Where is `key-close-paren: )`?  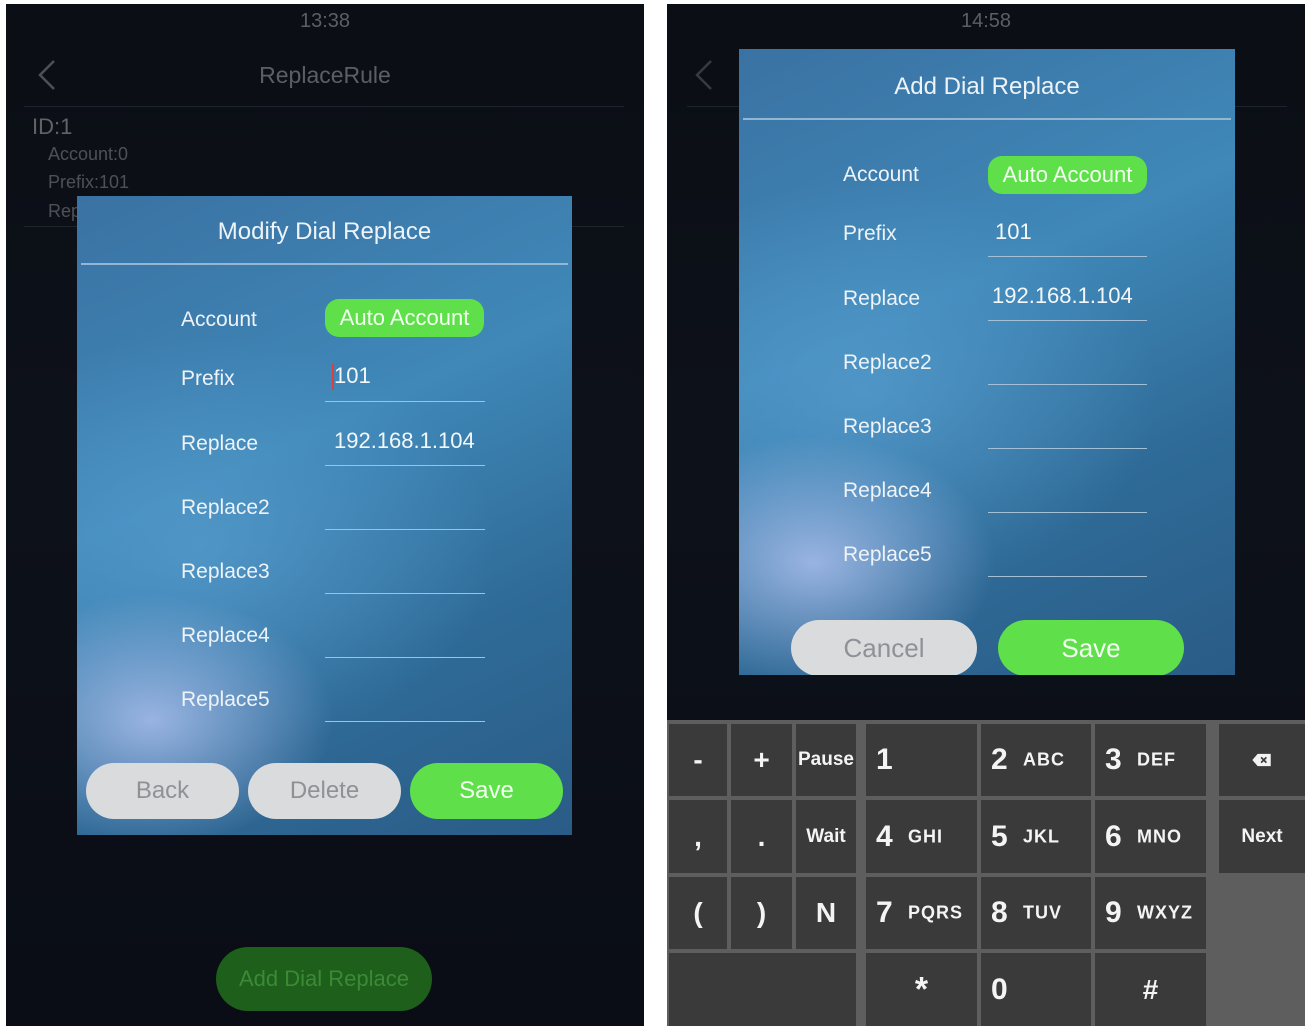
key-close-paren: ) is located at coordinates (761, 913).